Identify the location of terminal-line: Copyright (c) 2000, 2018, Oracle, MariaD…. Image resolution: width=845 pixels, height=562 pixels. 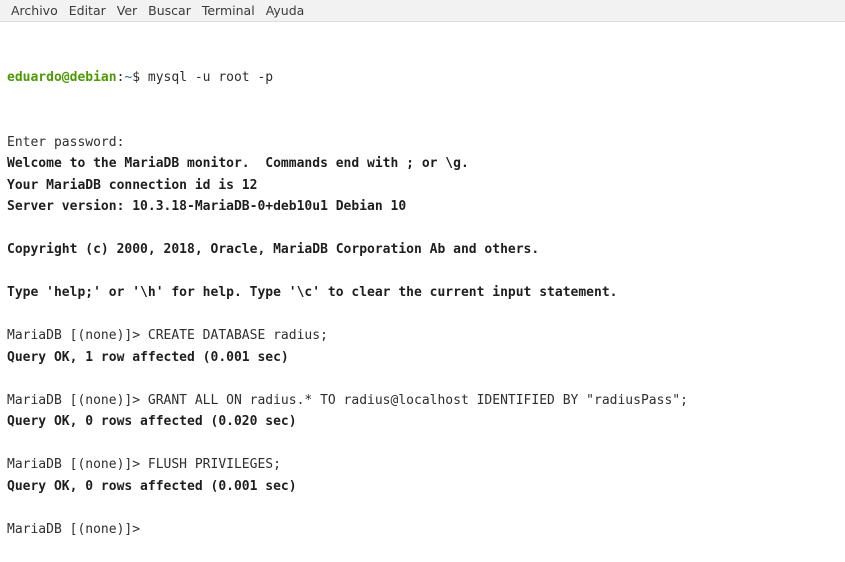
(273, 249).